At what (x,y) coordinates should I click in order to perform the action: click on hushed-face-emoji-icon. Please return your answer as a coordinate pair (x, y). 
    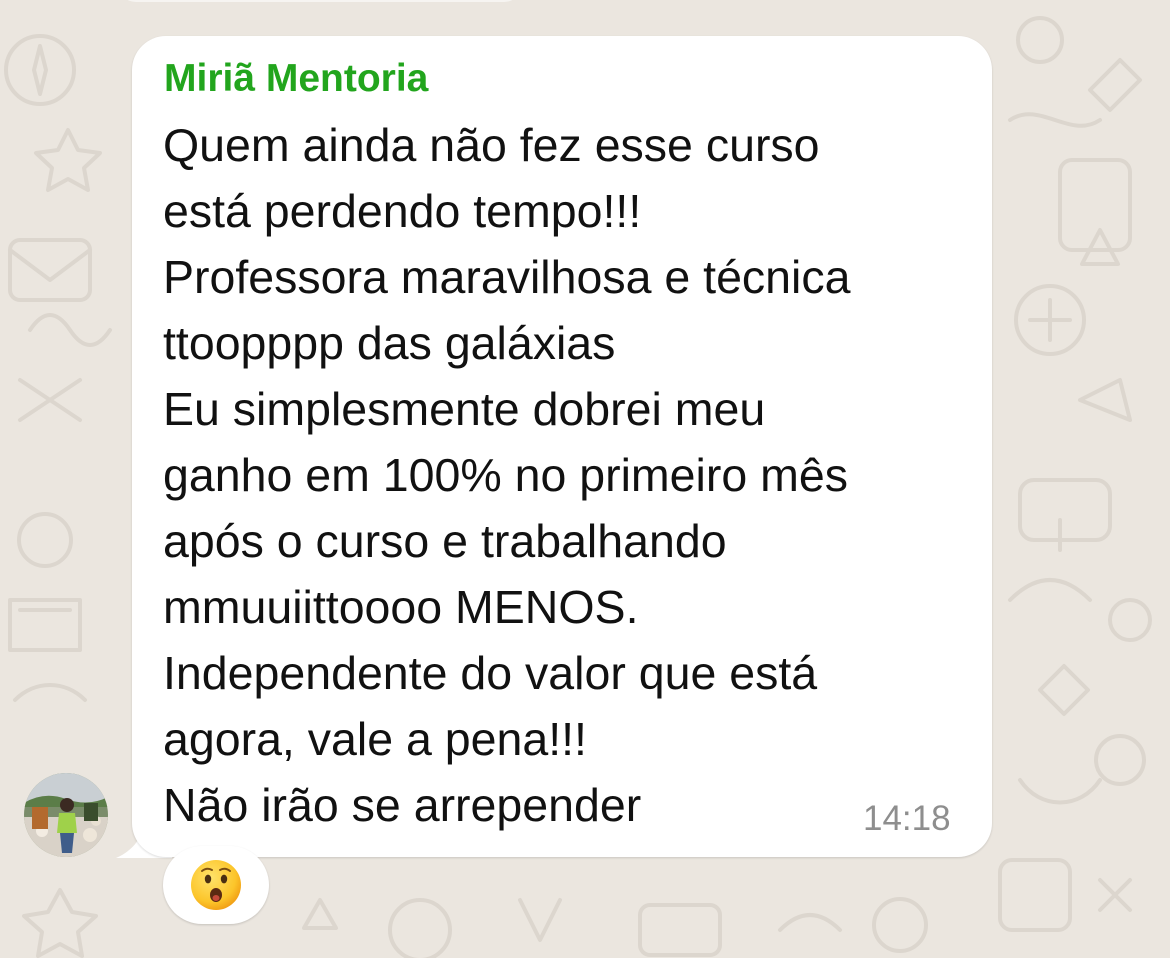
    Looking at the image, I should click on (216, 885).